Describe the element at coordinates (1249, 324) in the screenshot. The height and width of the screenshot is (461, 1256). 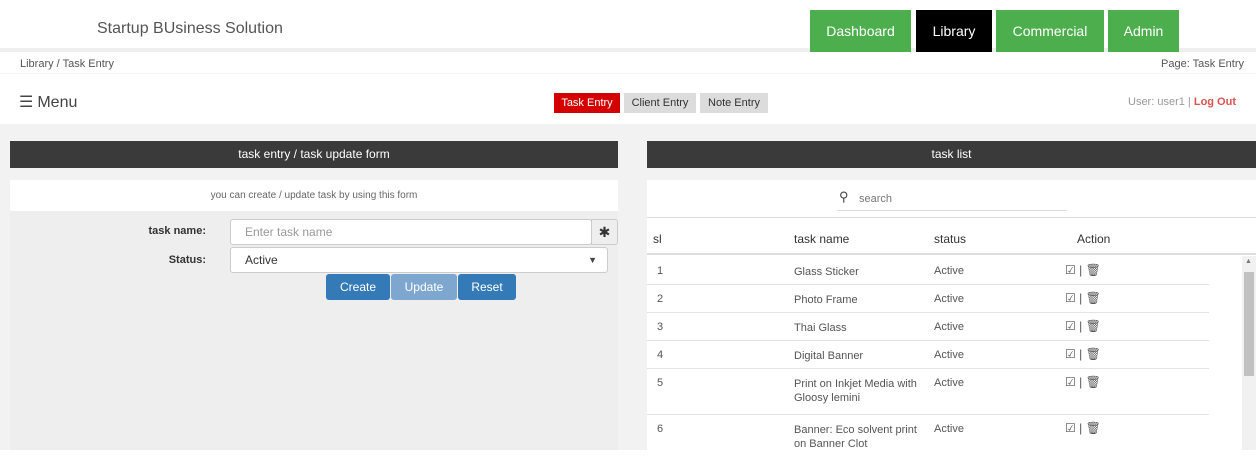
I see `scrollbar-thumb` at that location.